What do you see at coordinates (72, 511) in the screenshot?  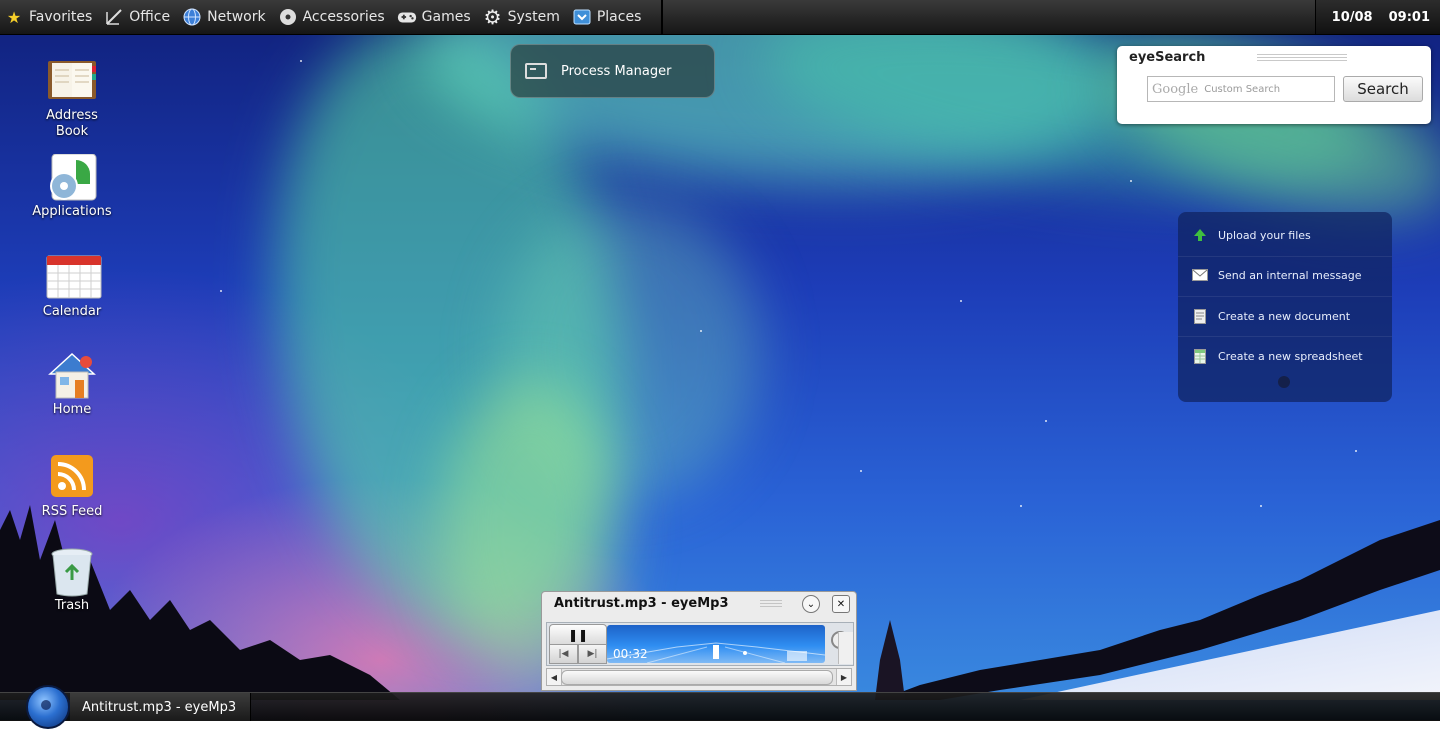 I see `desktop-icon-label: RSS Feed` at bounding box center [72, 511].